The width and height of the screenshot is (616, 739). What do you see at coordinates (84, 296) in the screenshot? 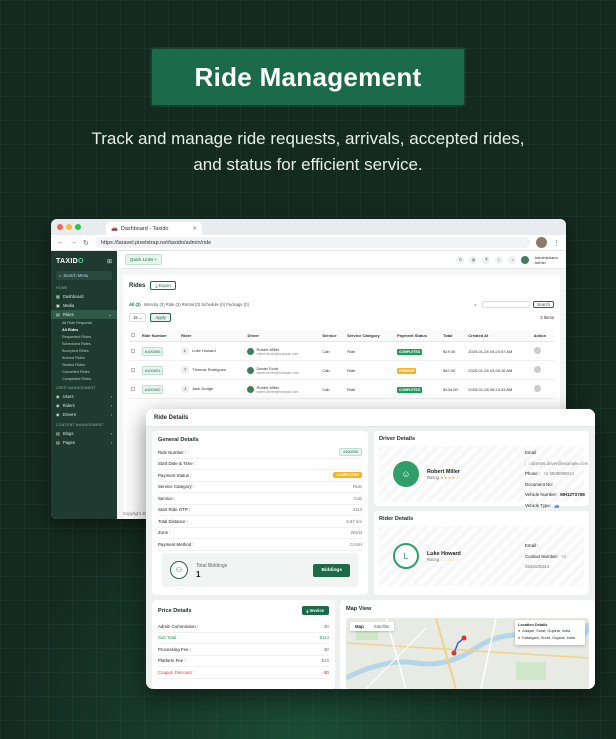
I see `sidebar-item-dashboard: ▦ Dashboard` at bounding box center [84, 296].